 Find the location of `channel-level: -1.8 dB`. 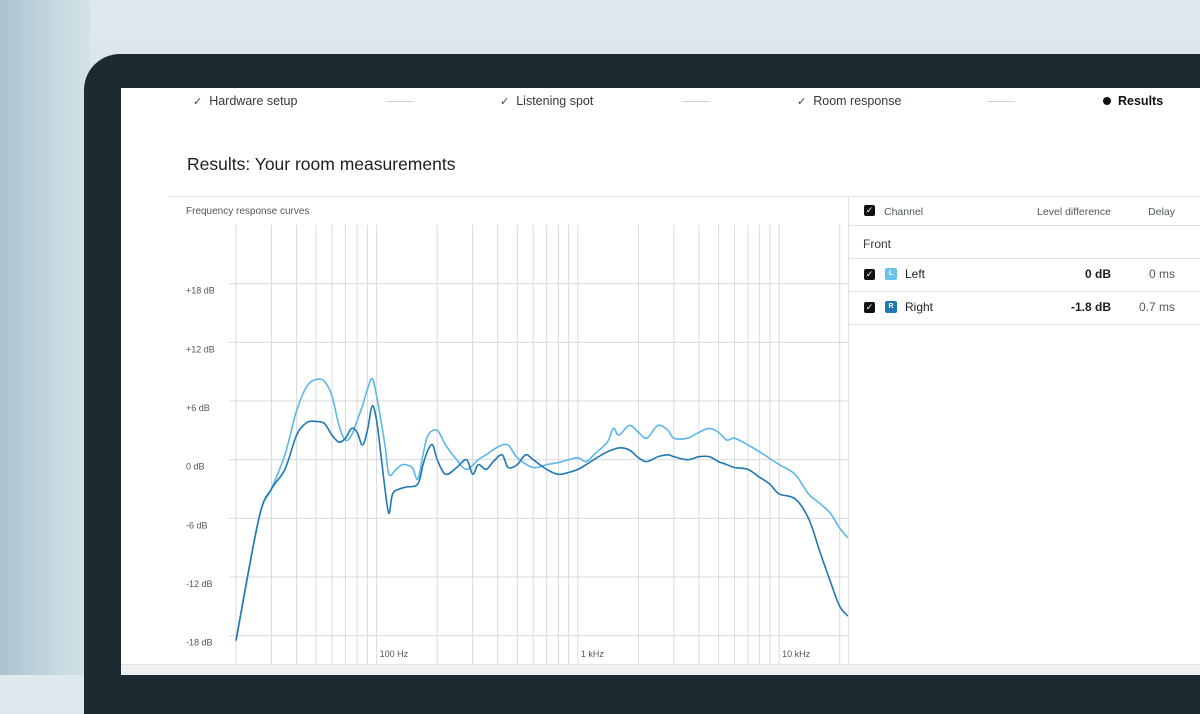

channel-level: -1.8 dB is located at coordinates (1090, 307).